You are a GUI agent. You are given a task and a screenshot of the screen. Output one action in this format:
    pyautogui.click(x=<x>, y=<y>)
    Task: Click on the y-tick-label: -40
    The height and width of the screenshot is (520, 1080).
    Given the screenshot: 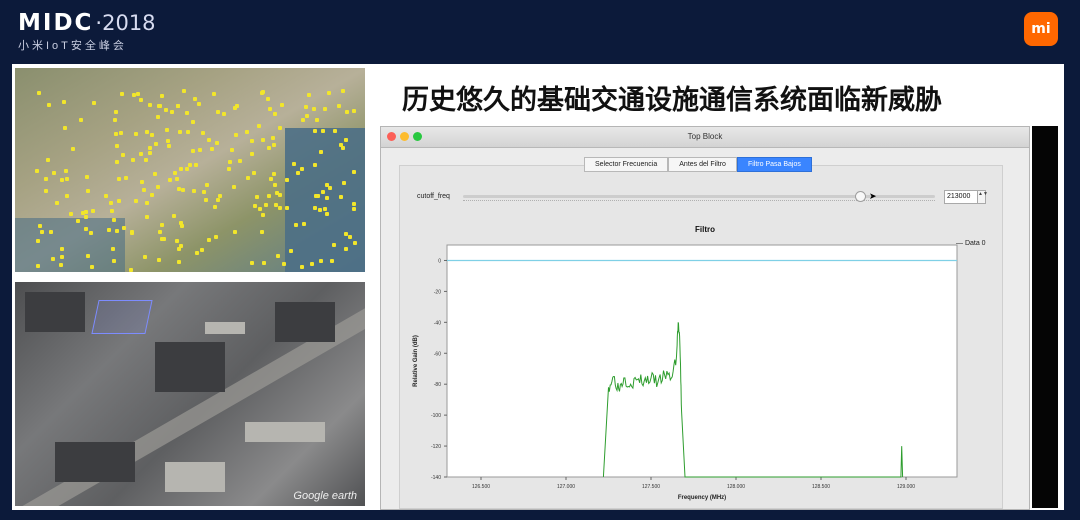 What is the action you would take?
    pyautogui.click(x=437, y=323)
    